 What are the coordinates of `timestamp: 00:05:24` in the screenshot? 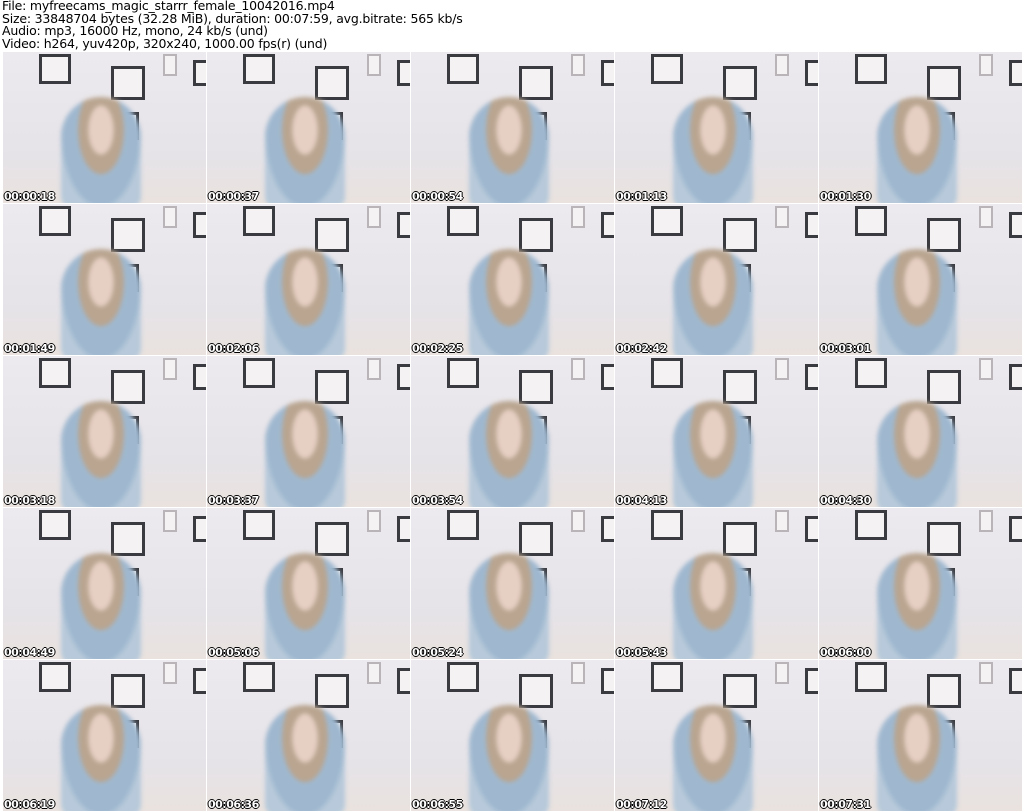 It's located at (437, 652).